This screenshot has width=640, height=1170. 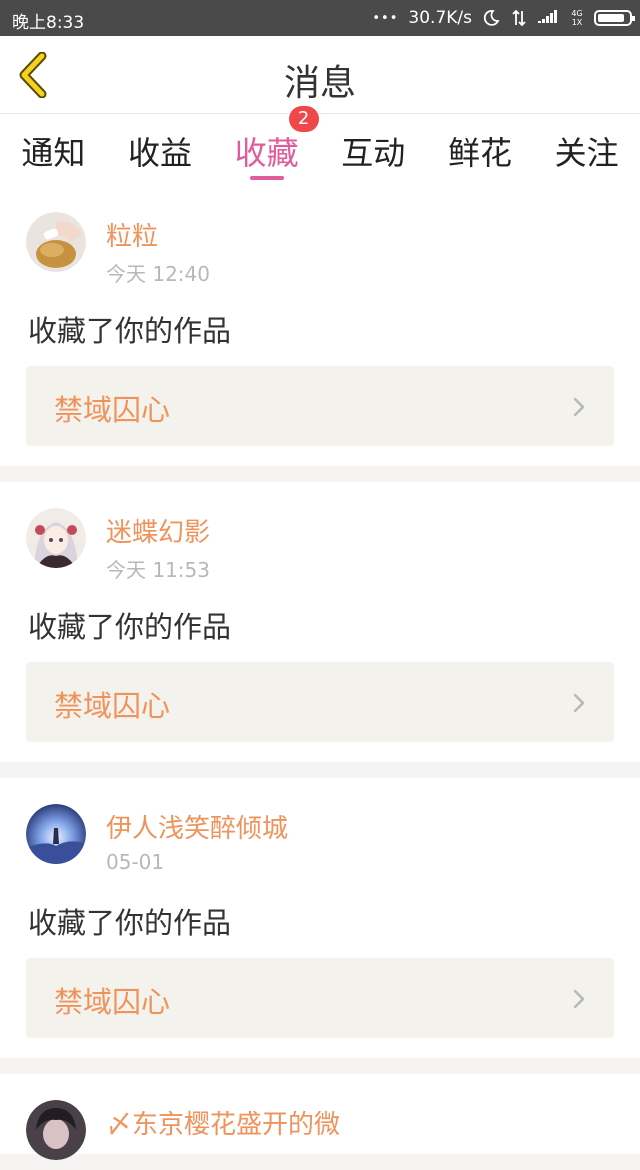 I want to click on tab-earnings: 收益, so click(x=160, y=144).